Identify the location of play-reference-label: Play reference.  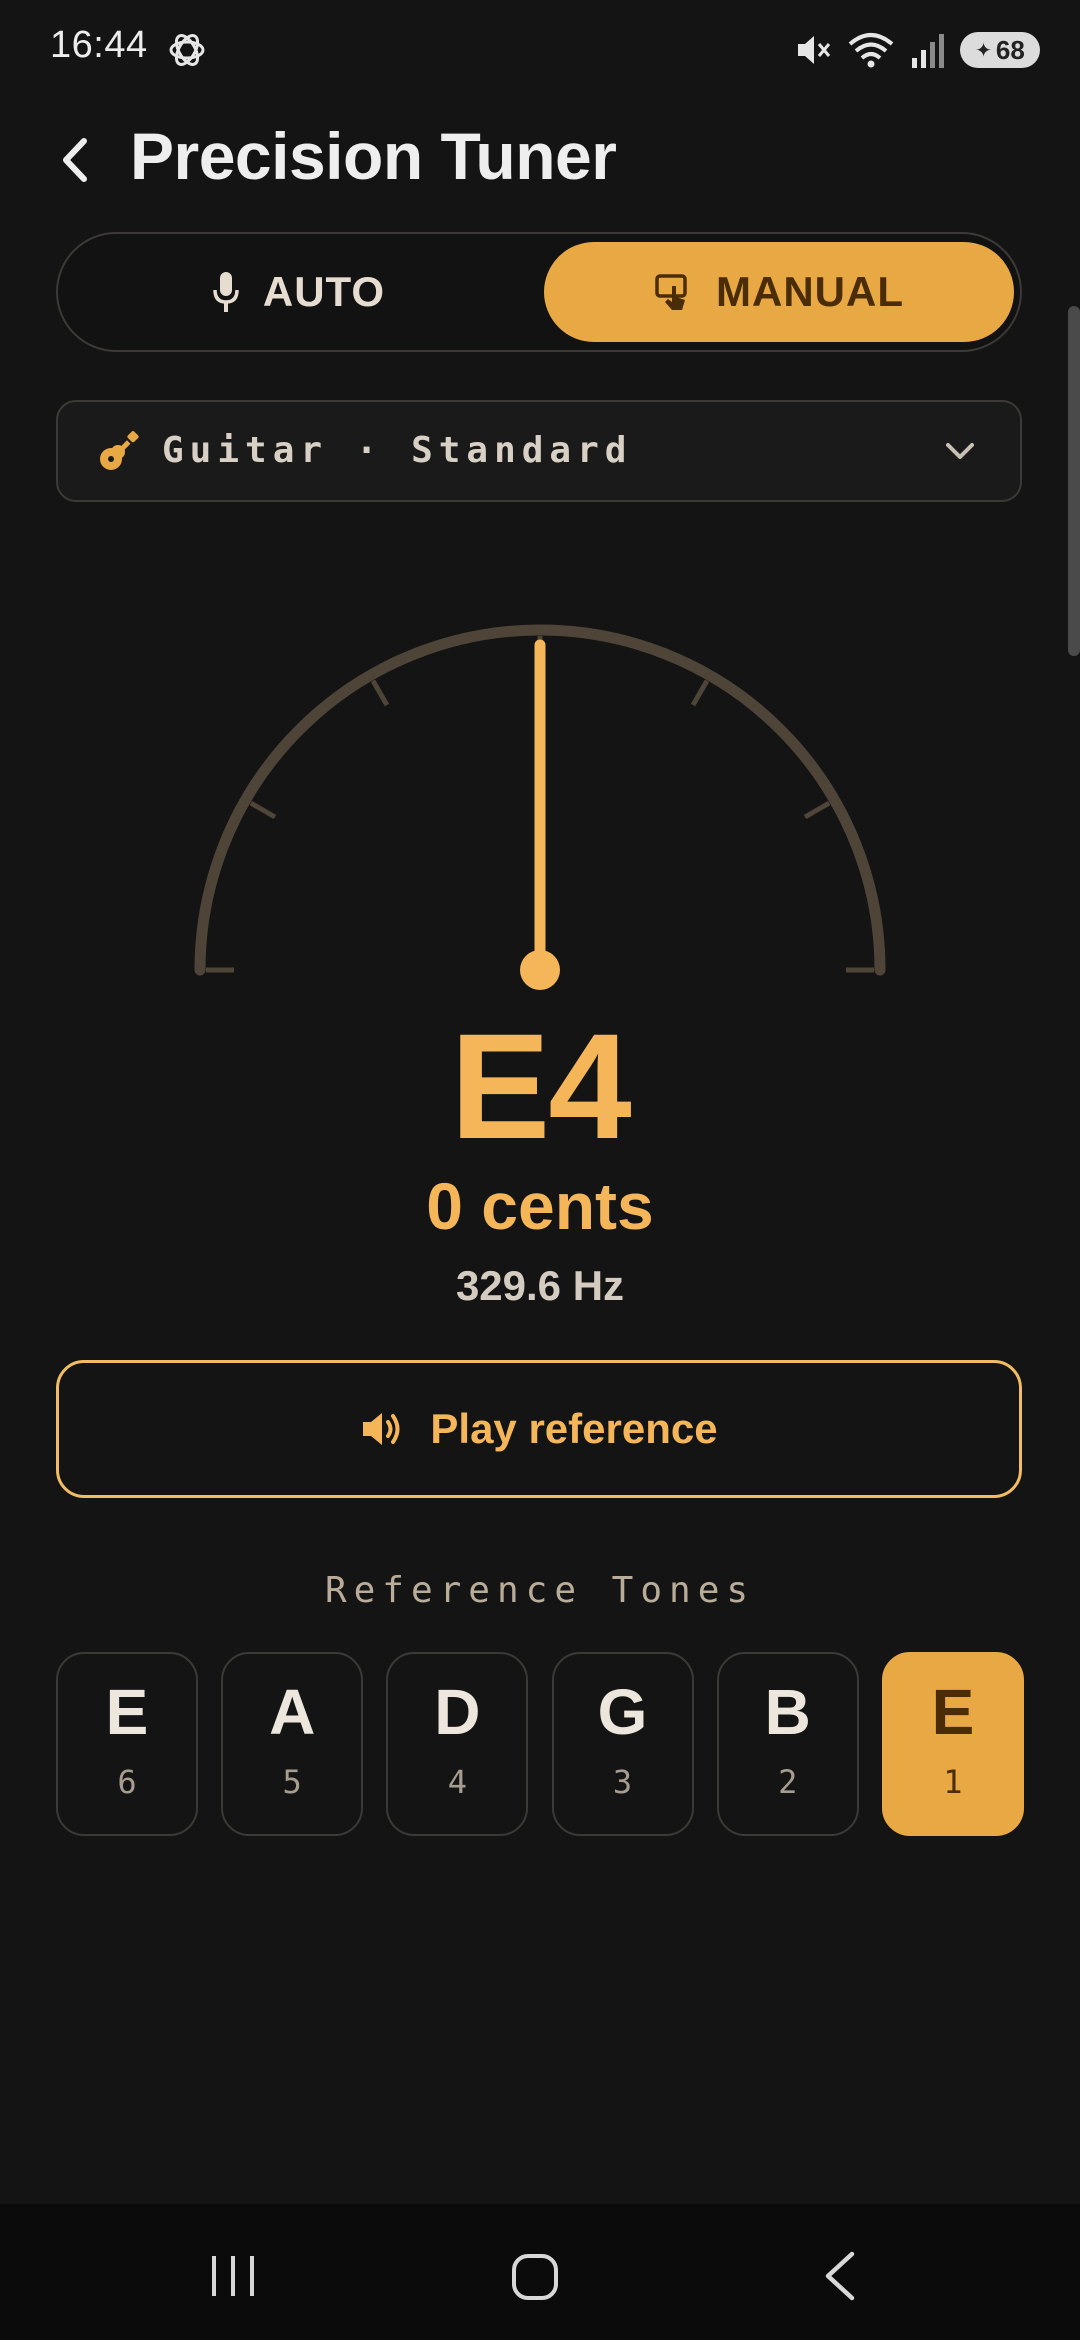
(574, 1428).